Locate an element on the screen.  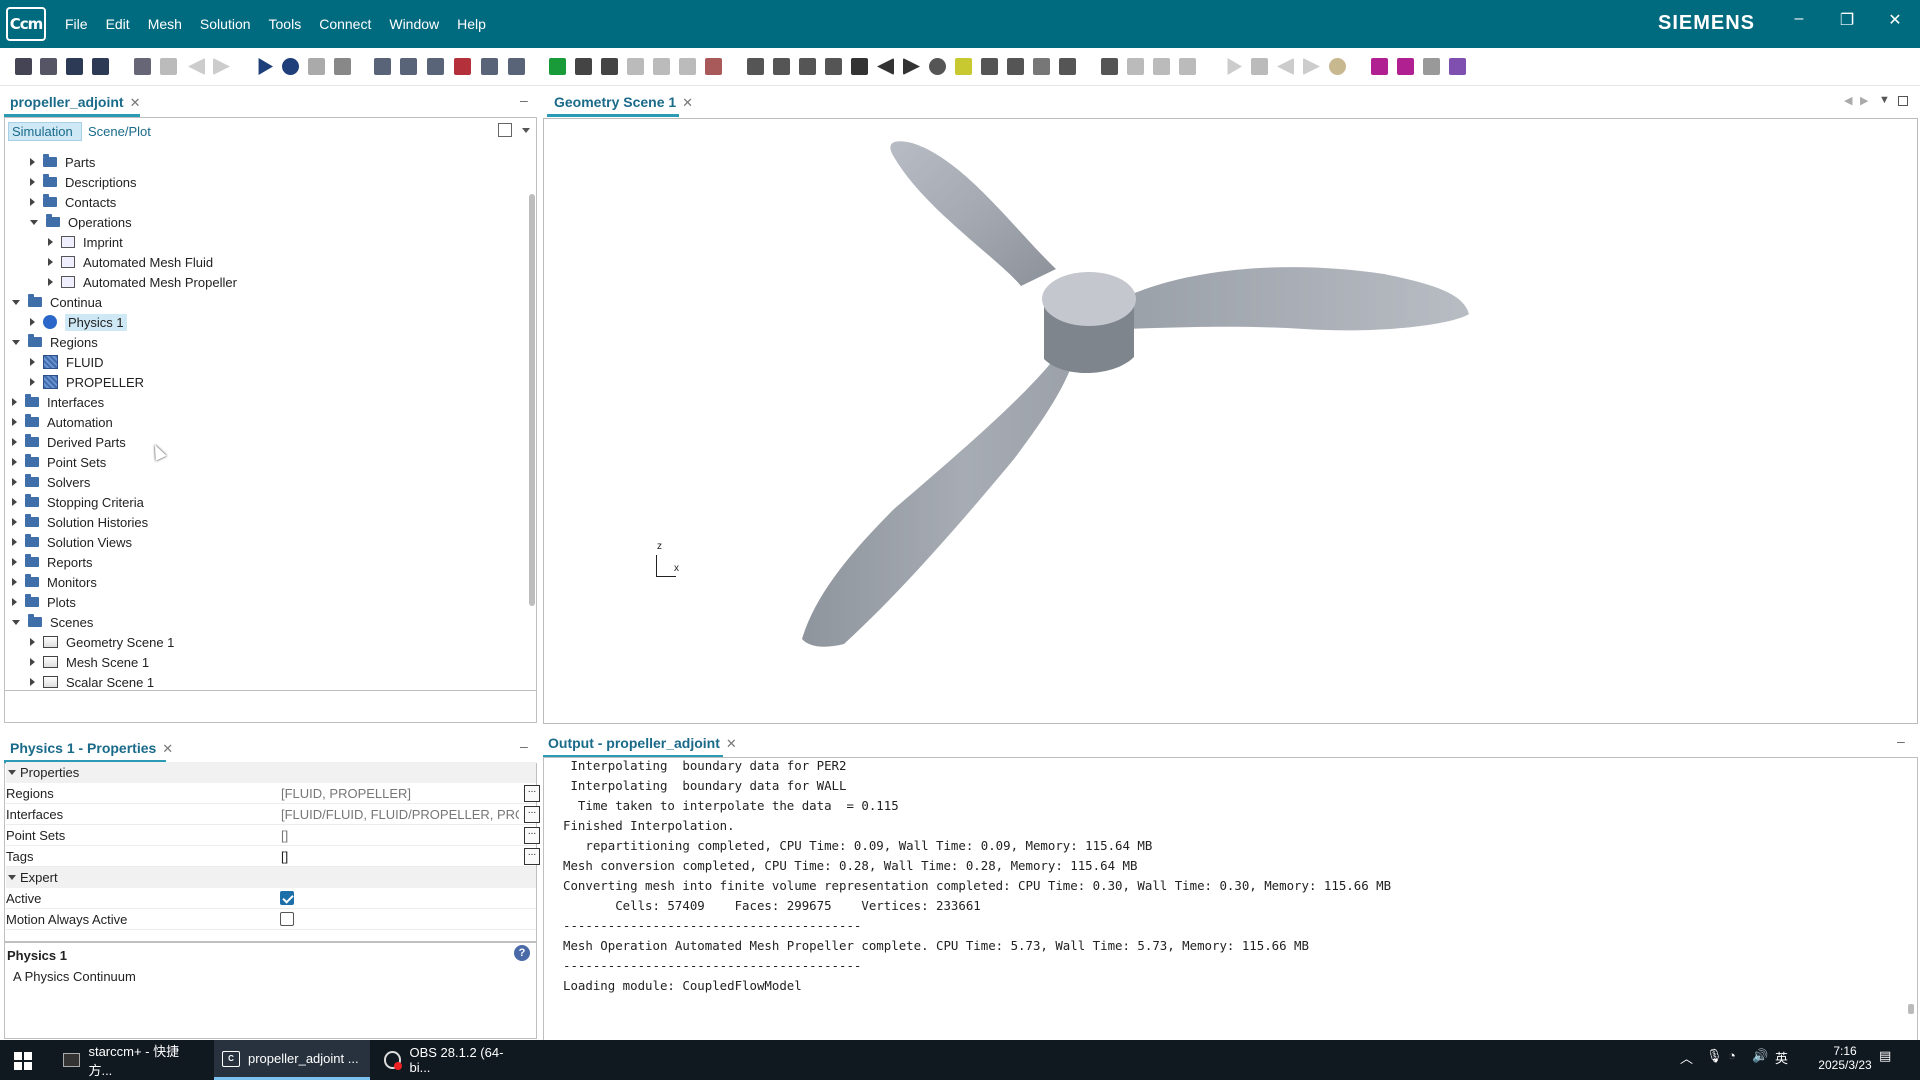
fit-icon is located at coordinates (781, 66).